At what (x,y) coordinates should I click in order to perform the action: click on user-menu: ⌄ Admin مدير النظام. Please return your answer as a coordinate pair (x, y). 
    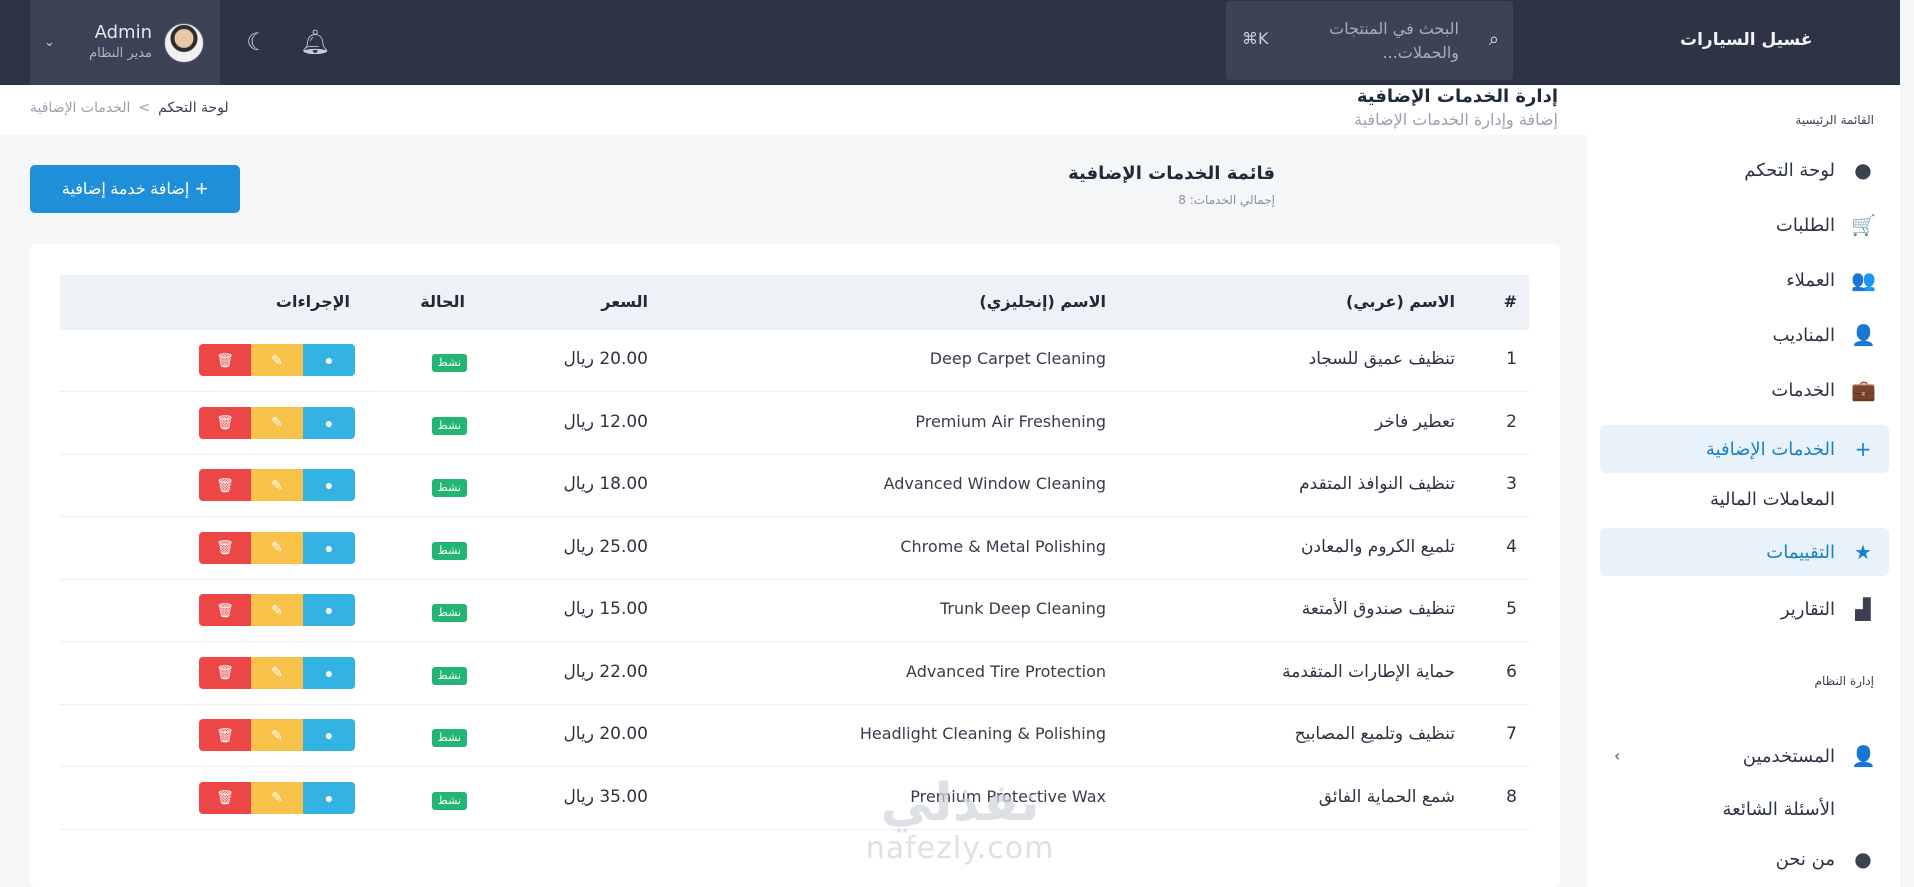
    Looking at the image, I should click on (125, 42).